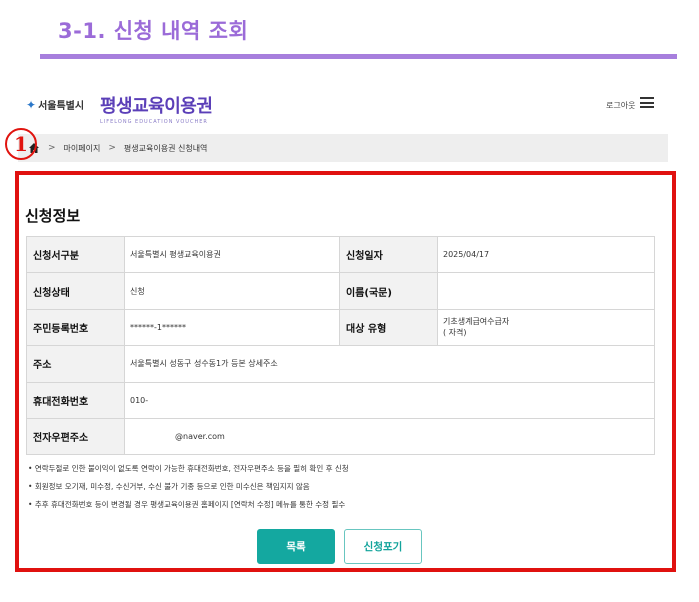 This screenshot has width=699, height=602. I want to click on value-email: @naver.com, so click(389, 436).